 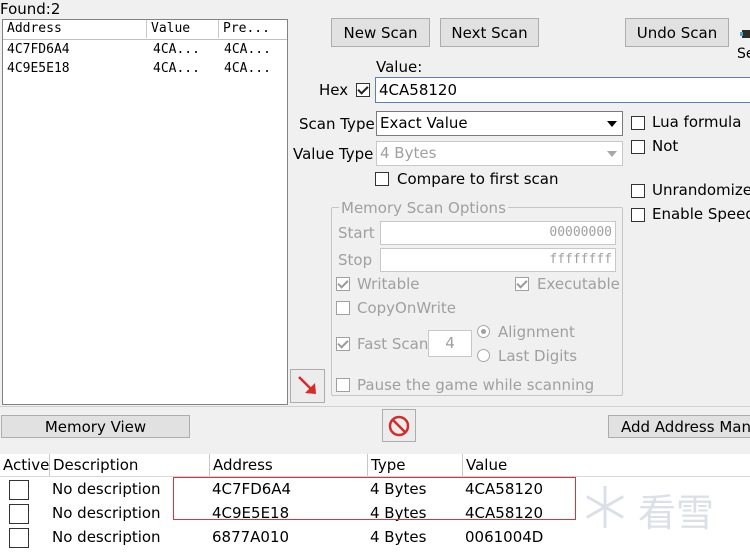 What do you see at coordinates (605, 507) in the screenshot?
I see `snowflake-icon` at bounding box center [605, 507].